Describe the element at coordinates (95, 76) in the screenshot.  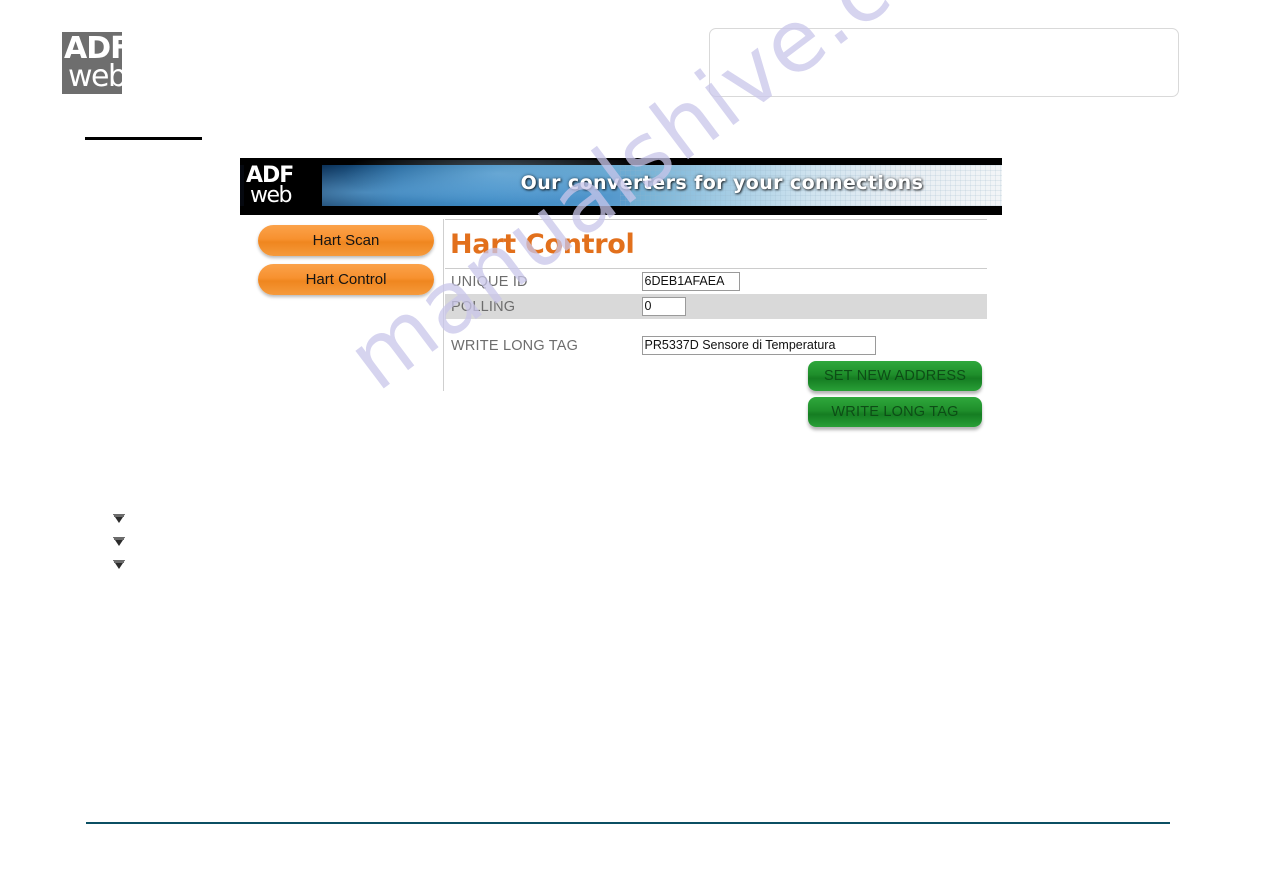
I see `adfweb-logo-line2: web` at that location.